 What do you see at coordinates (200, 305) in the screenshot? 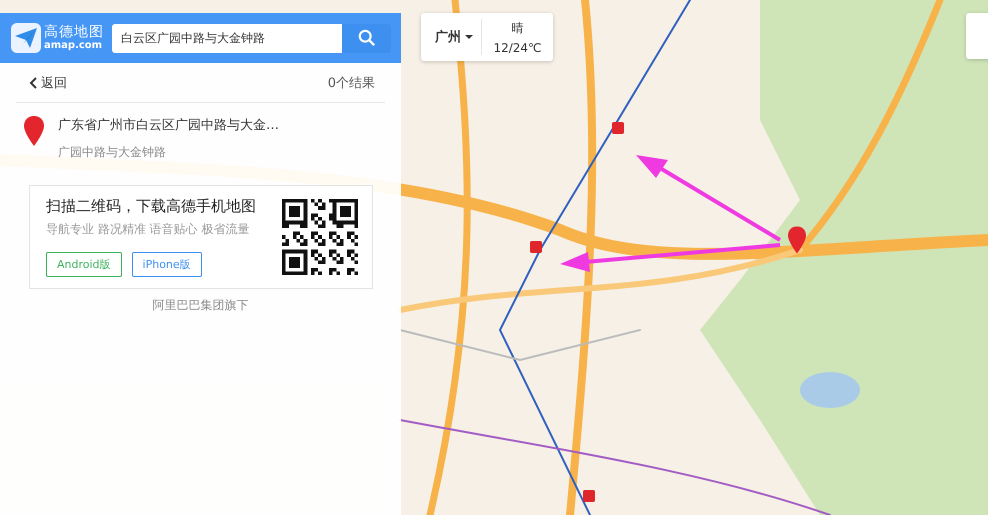
I see `footer-text: 阿里巴巴集团旗下` at bounding box center [200, 305].